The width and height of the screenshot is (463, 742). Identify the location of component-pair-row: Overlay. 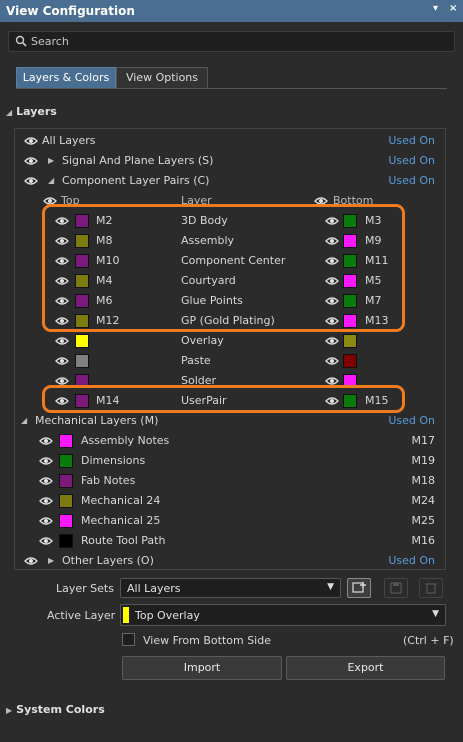
(230, 341).